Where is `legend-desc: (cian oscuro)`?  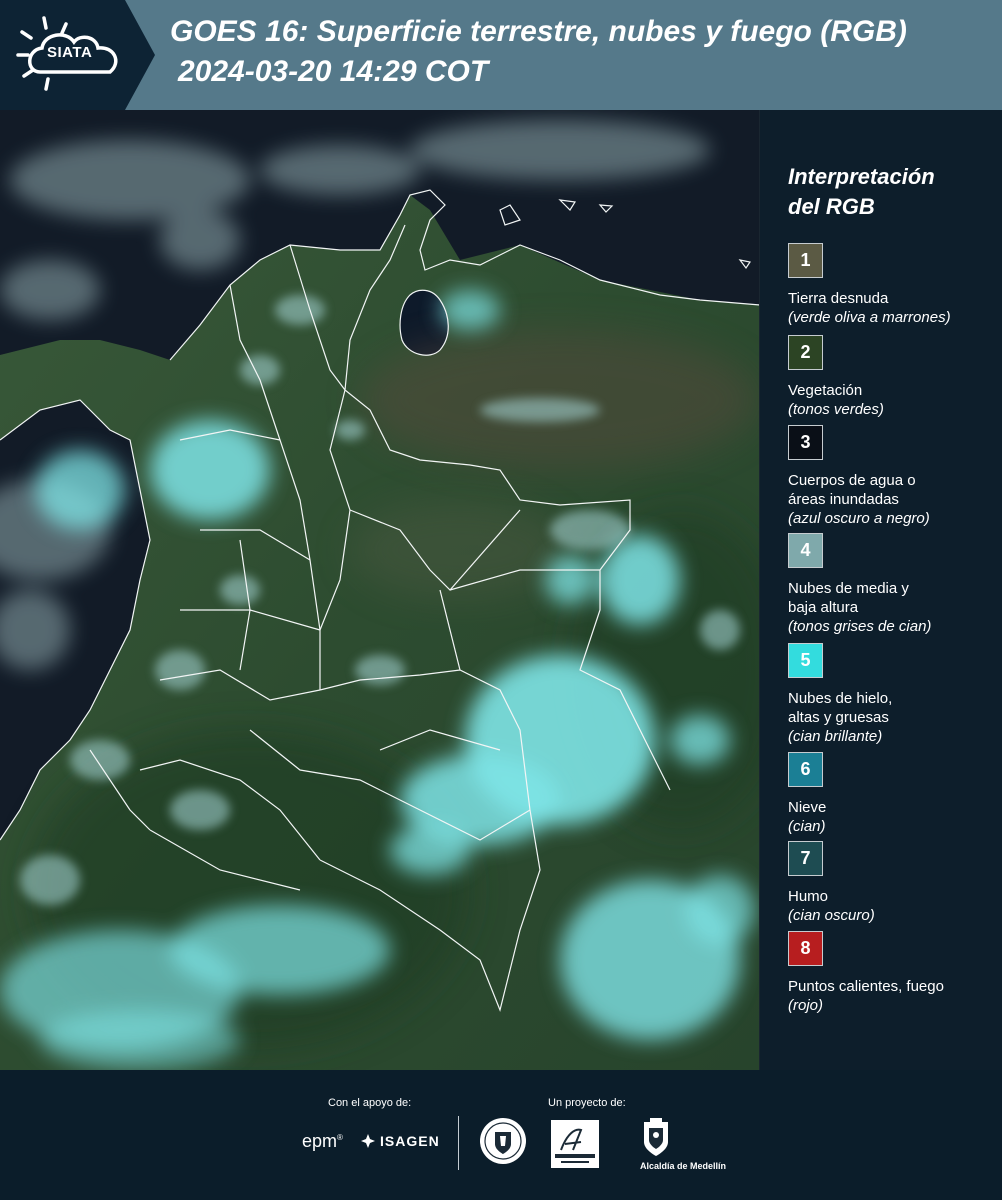 legend-desc: (cian oscuro) is located at coordinates (831, 915).